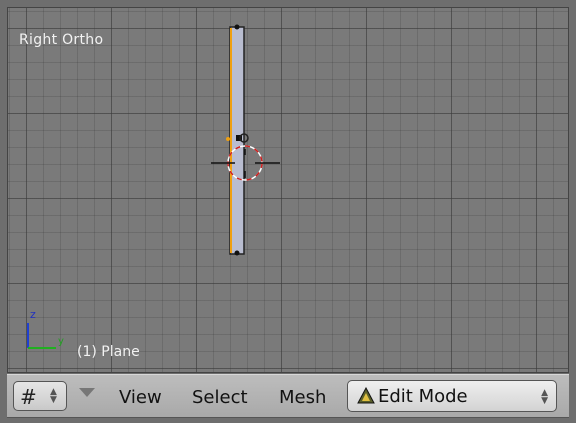  What do you see at coordinates (87, 392) in the screenshot?
I see `collapse-menu-triangle-icon` at bounding box center [87, 392].